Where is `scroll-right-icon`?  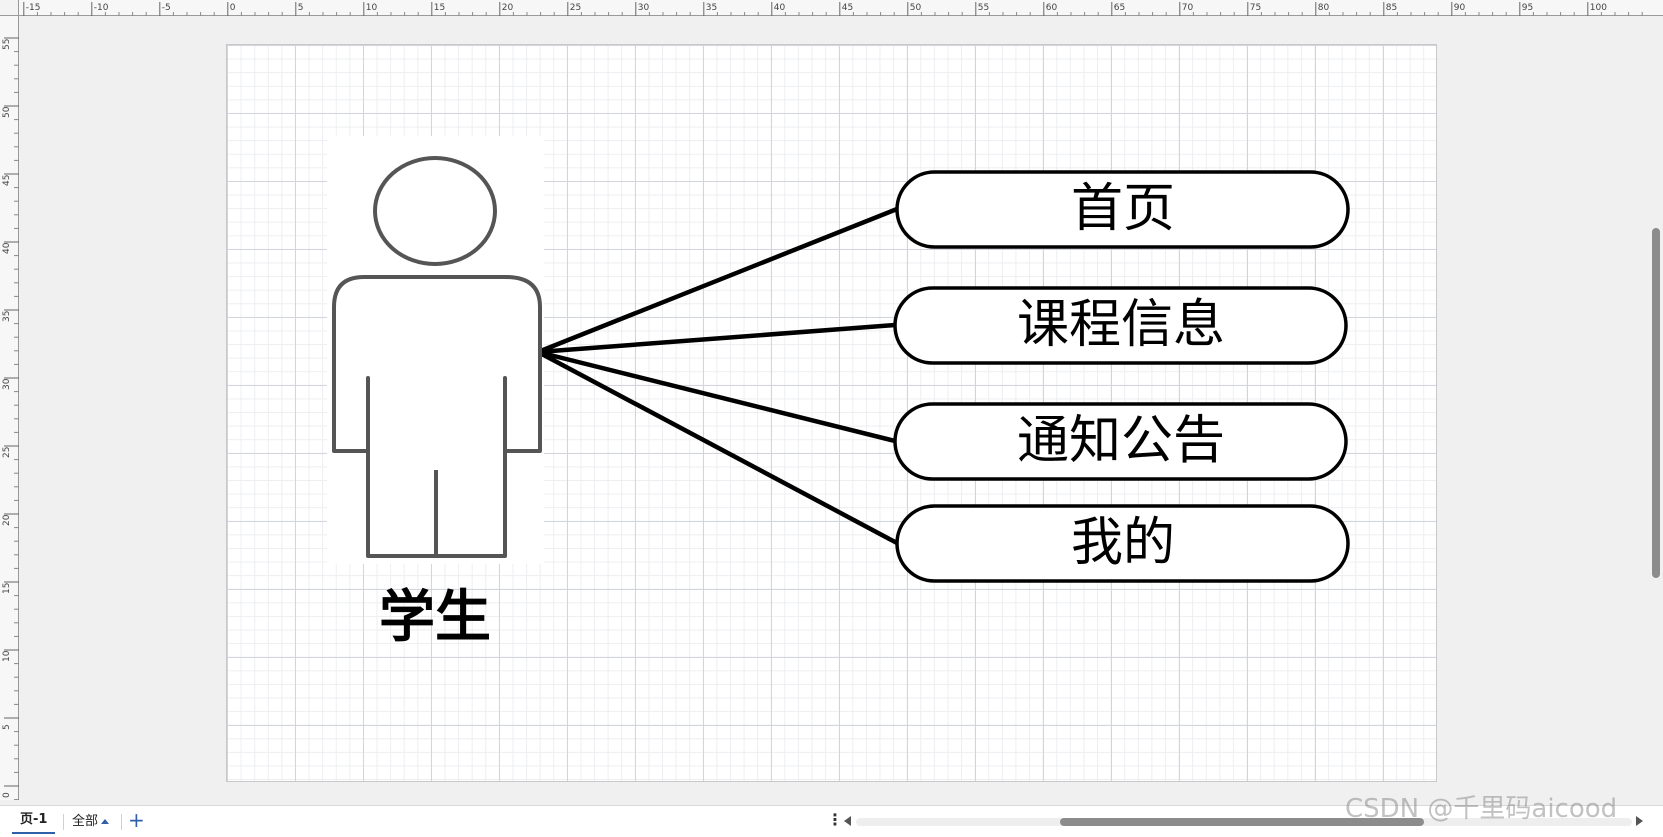
scroll-right-icon is located at coordinates (1639, 821).